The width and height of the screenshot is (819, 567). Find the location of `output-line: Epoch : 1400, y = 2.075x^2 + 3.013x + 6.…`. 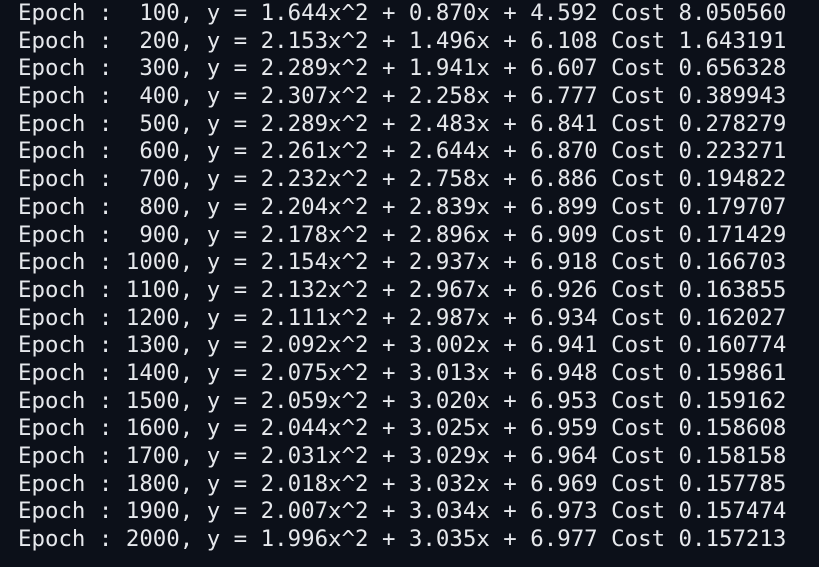

output-line: Epoch : 1400, y = 2.075x^2 + 3.013x + 6.… is located at coordinates (402, 372).